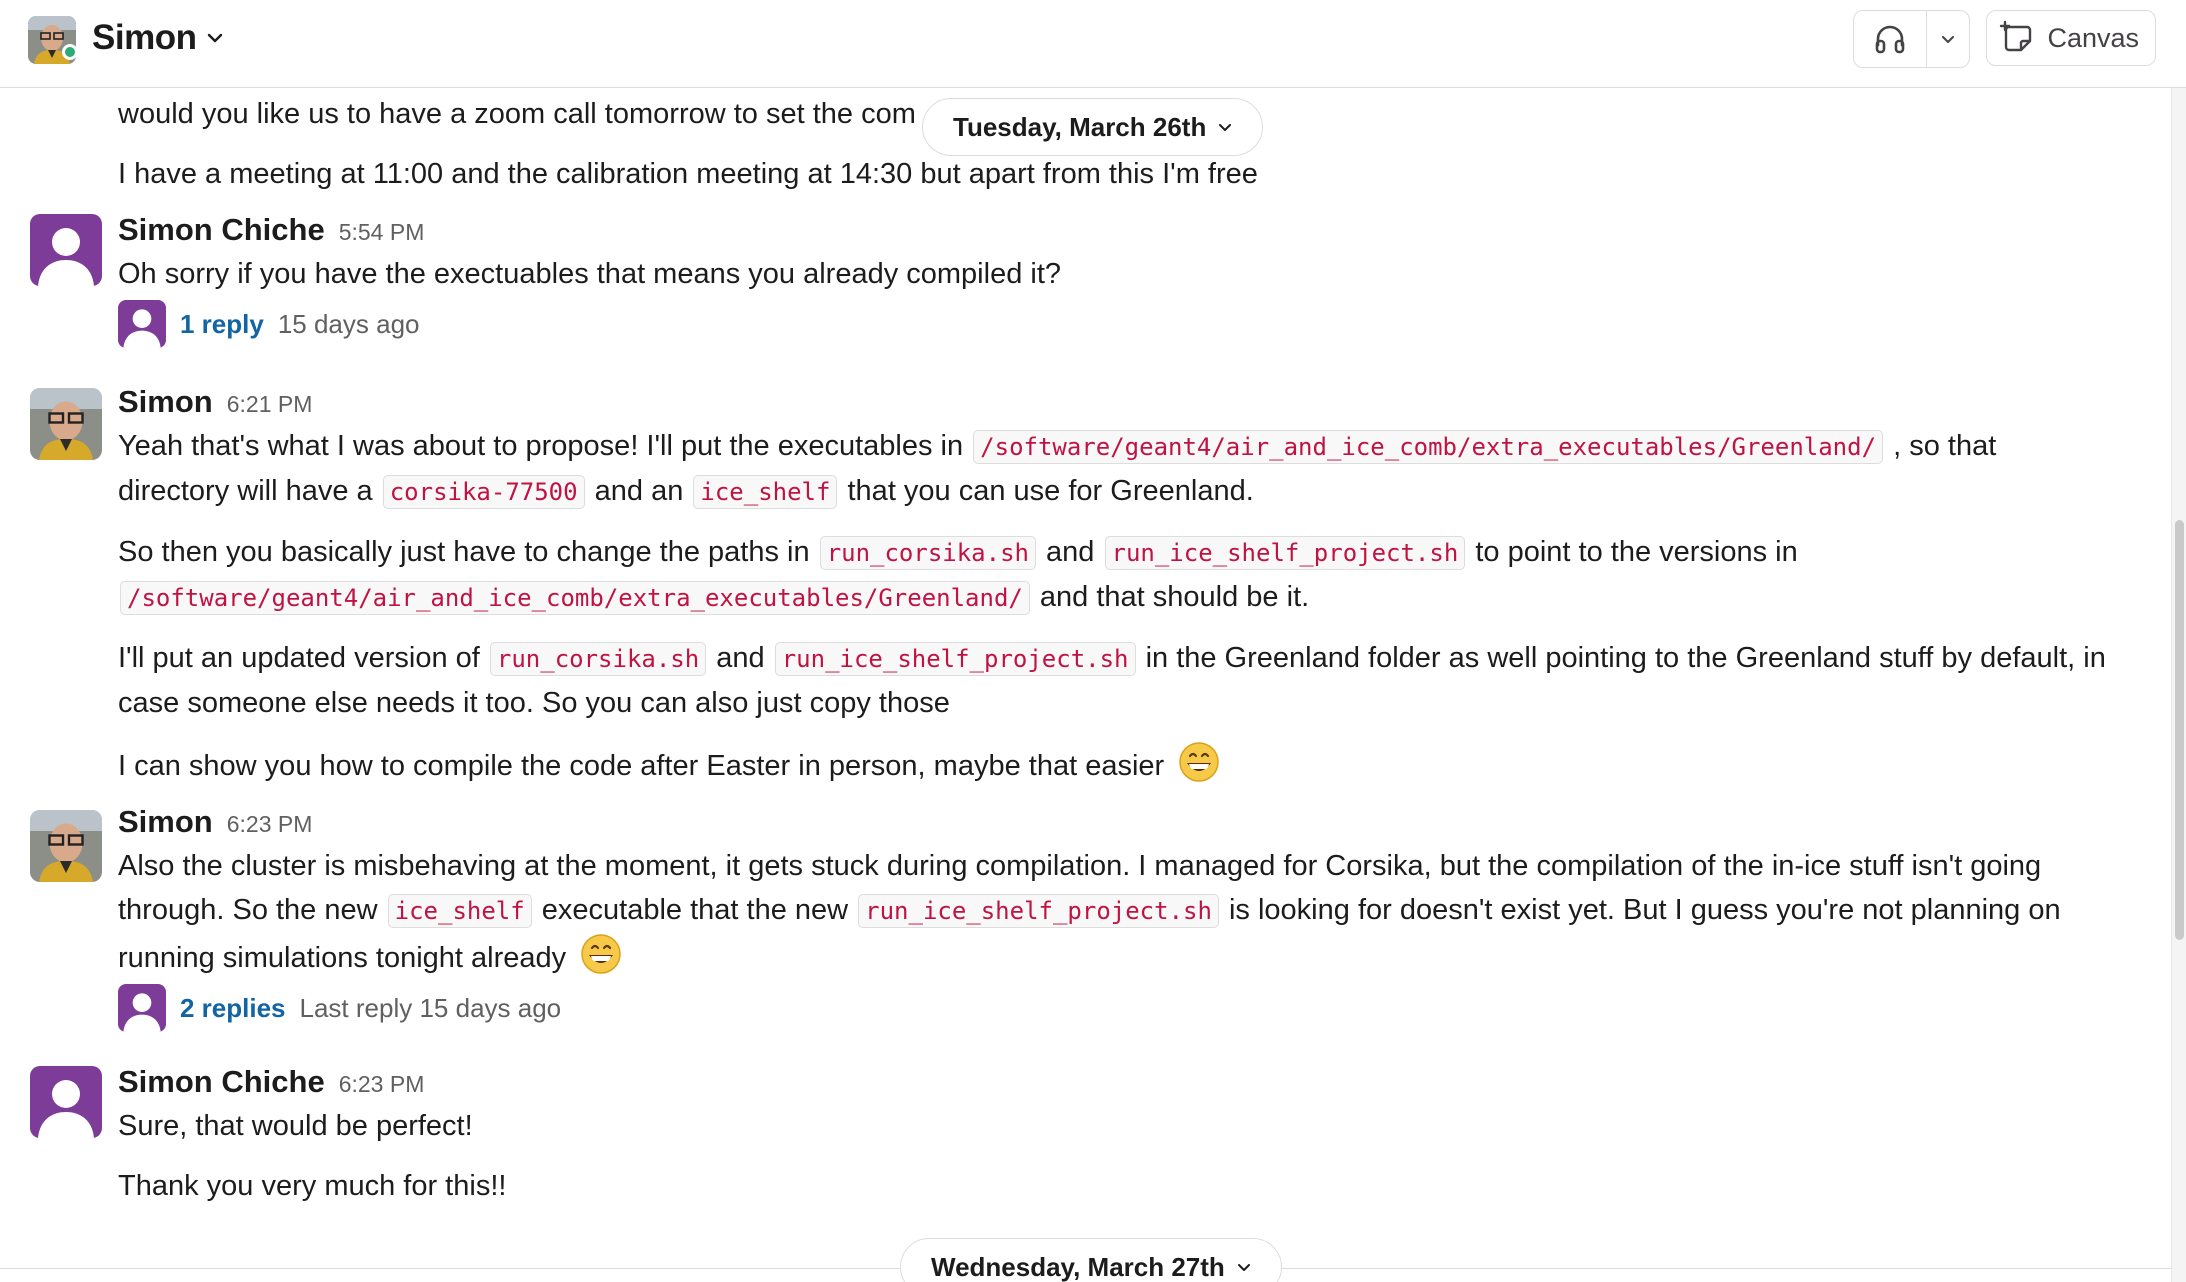 The image size is (2186, 1282). I want to click on message-timestamp: 5:54 PM, so click(382, 232).